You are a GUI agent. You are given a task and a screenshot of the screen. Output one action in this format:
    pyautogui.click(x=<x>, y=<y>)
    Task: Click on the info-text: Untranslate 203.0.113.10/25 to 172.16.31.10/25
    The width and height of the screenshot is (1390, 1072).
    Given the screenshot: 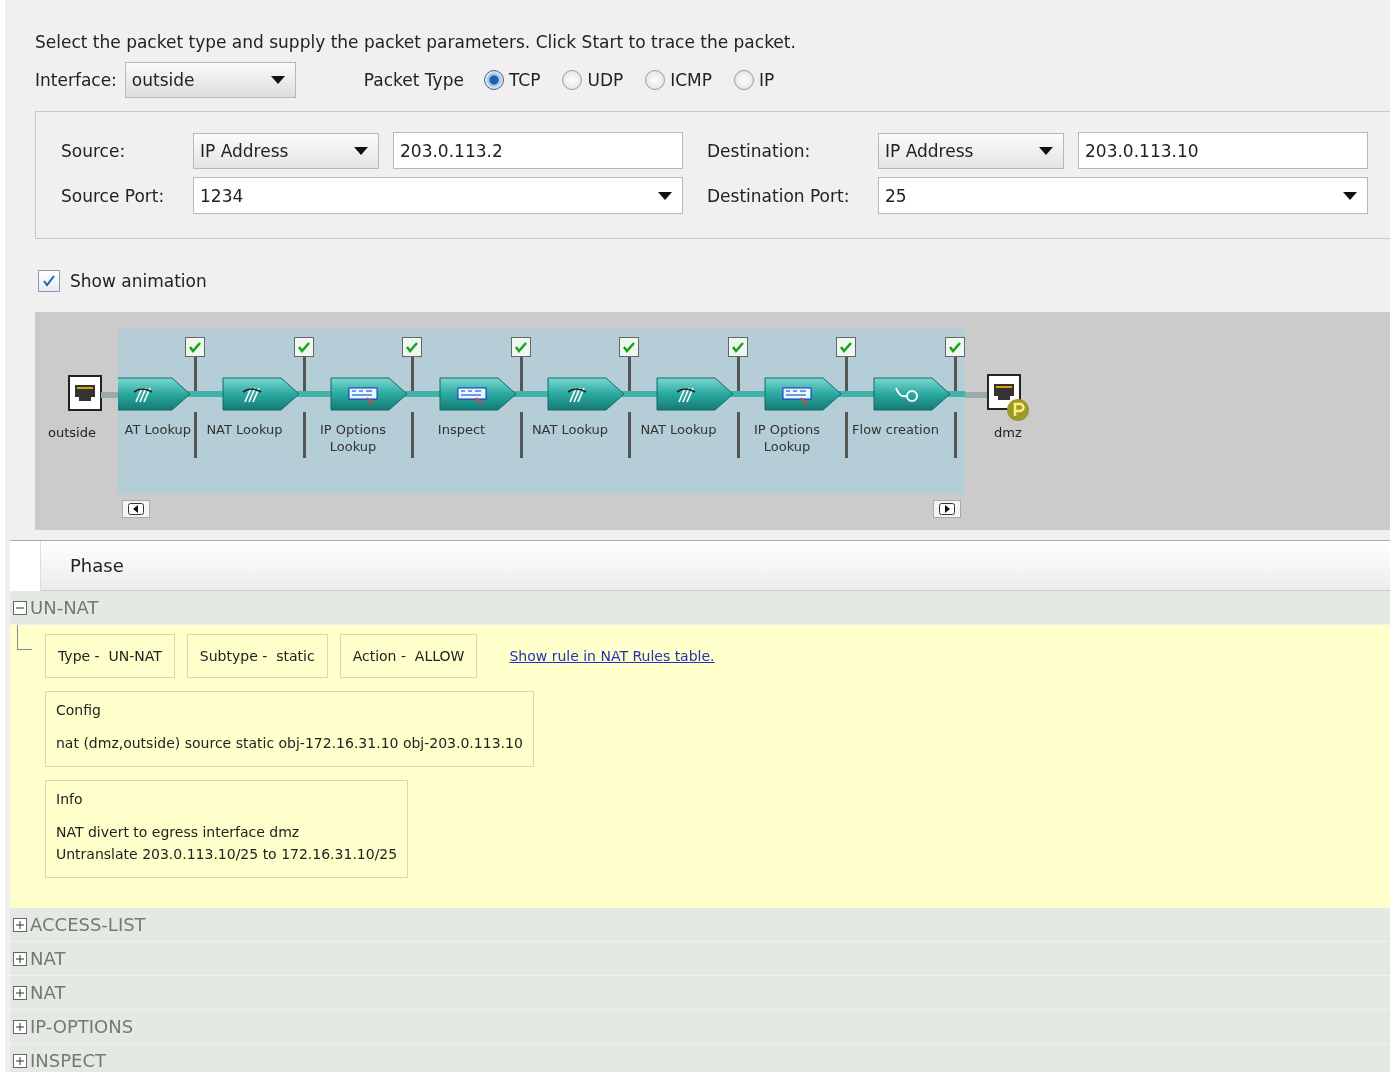 What is the action you would take?
    pyautogui.click(x=227, y=854)
    